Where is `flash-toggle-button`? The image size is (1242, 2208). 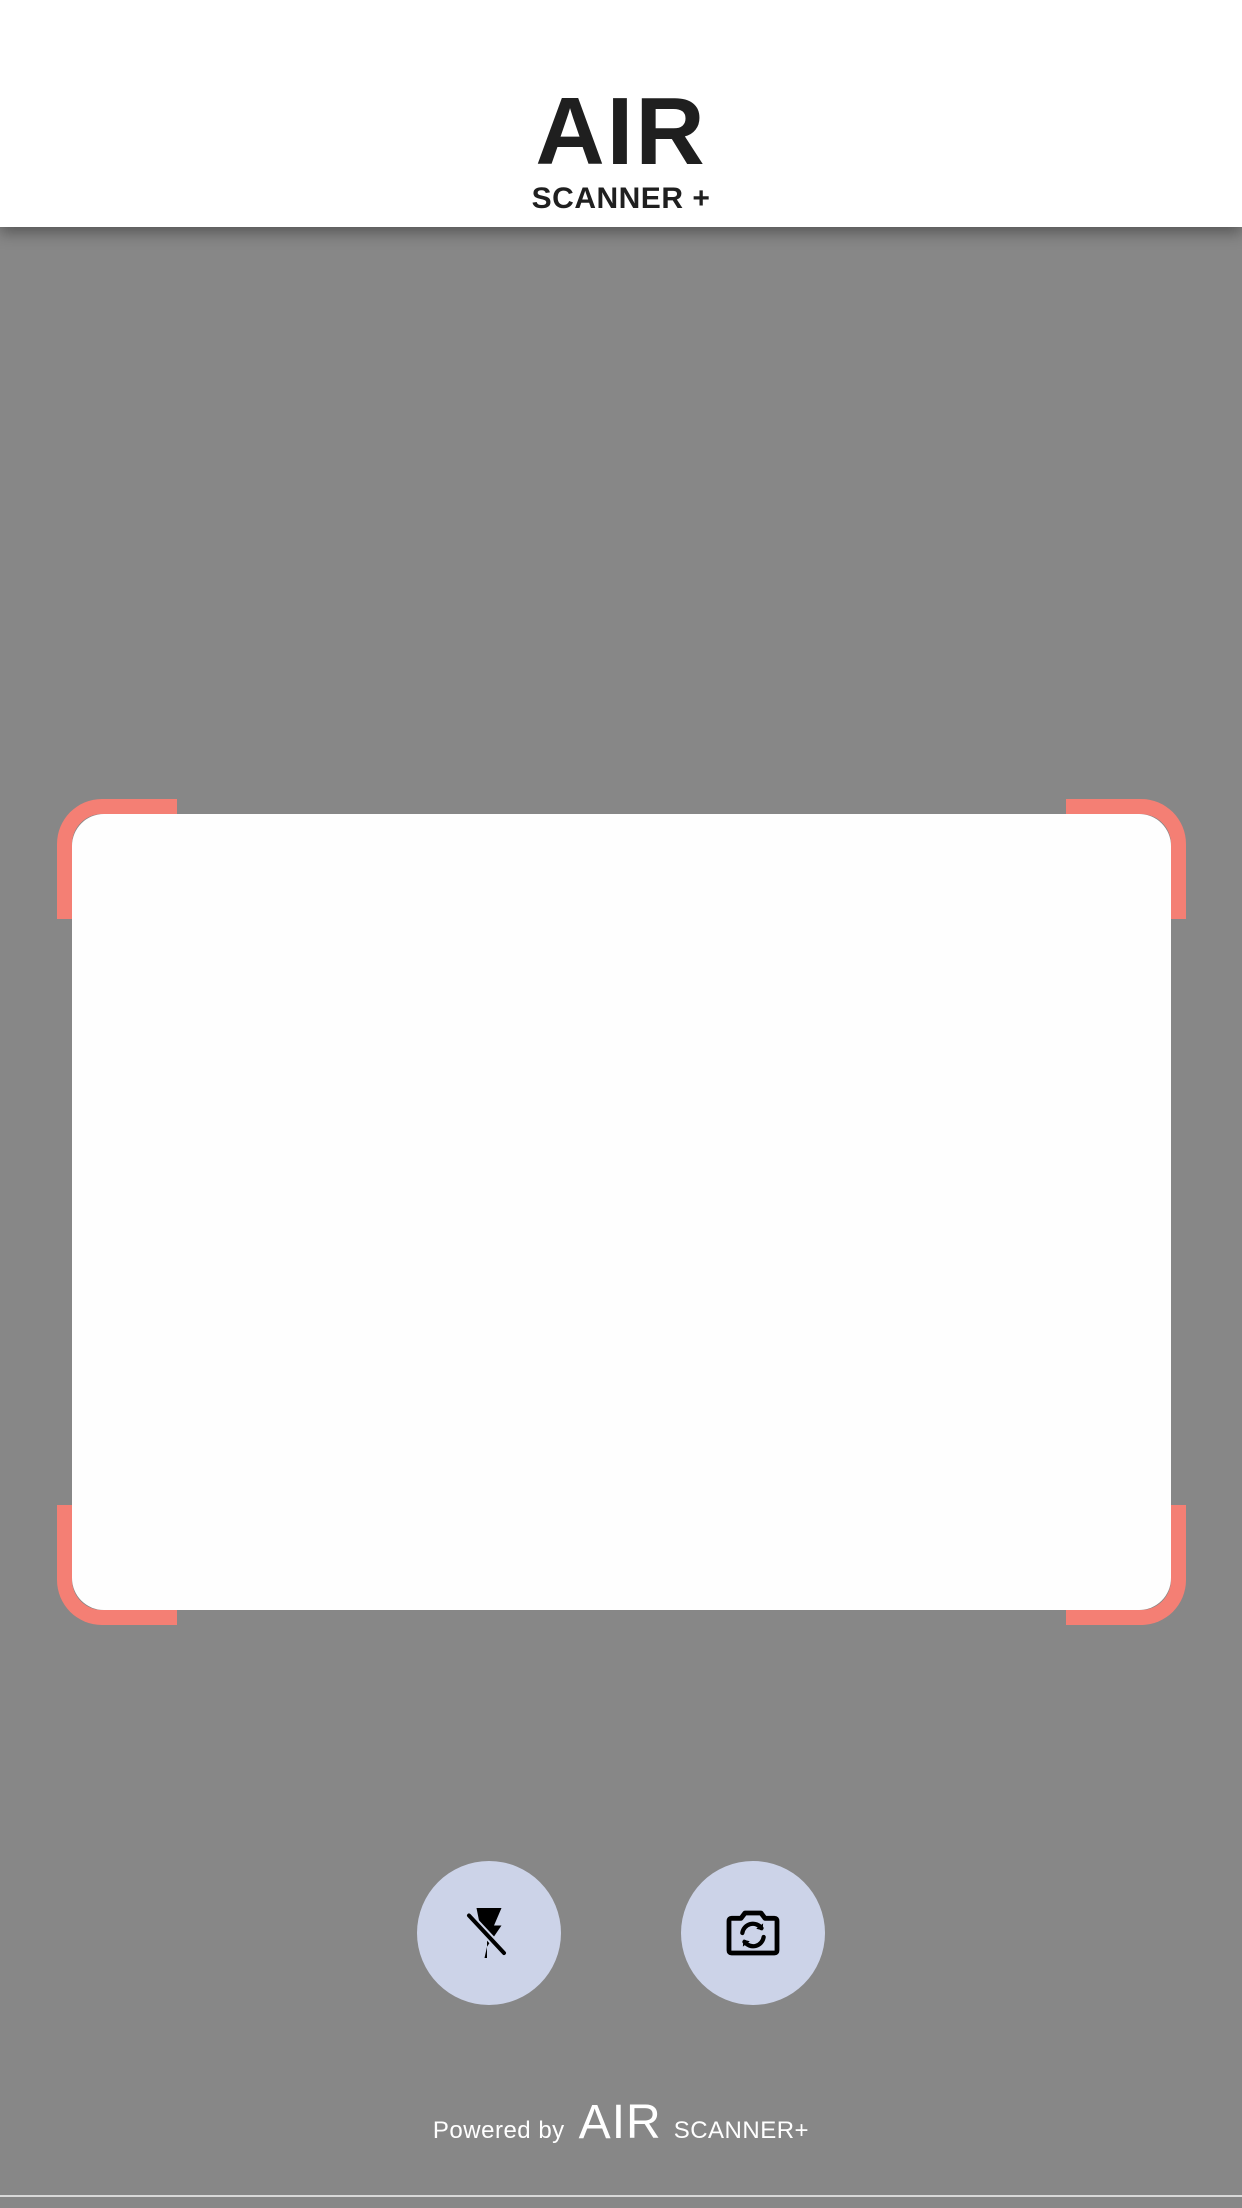
flash-toggle-button is located at coordinates (489, 1933).